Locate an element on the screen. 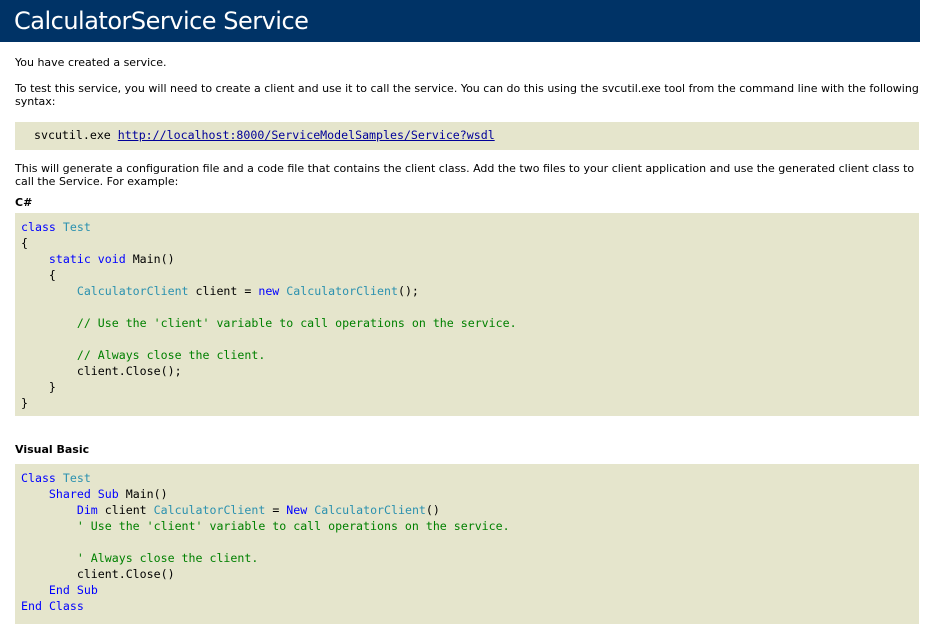 The width and height of the screenshot is (934, 631). csharp-label: C# is located at coordinates (24, 202).